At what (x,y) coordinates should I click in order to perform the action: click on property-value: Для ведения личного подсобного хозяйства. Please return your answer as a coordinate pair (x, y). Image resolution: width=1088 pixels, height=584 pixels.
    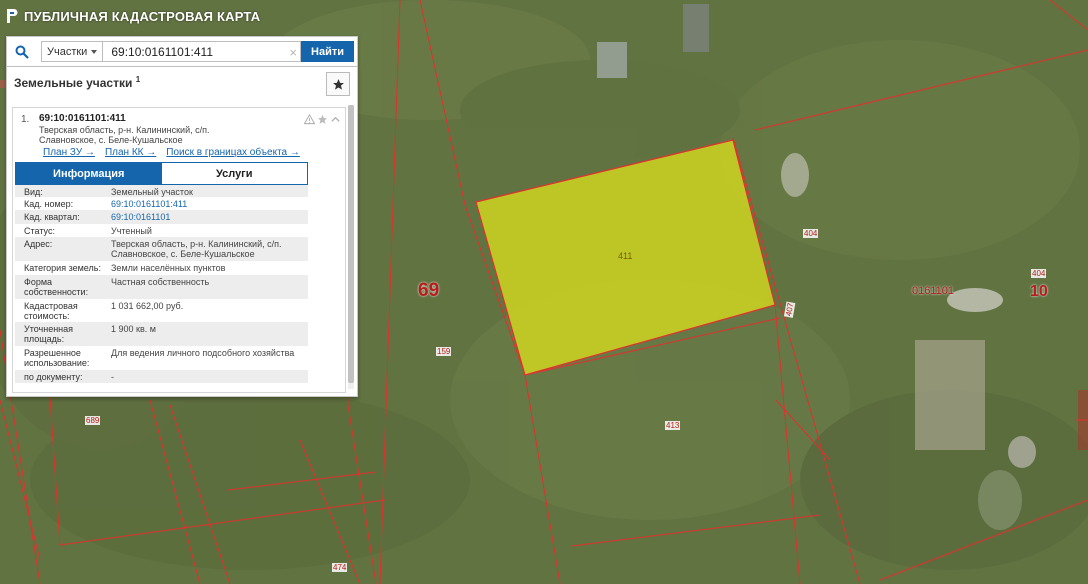
    Looking at the image, I should click on (203, 353).